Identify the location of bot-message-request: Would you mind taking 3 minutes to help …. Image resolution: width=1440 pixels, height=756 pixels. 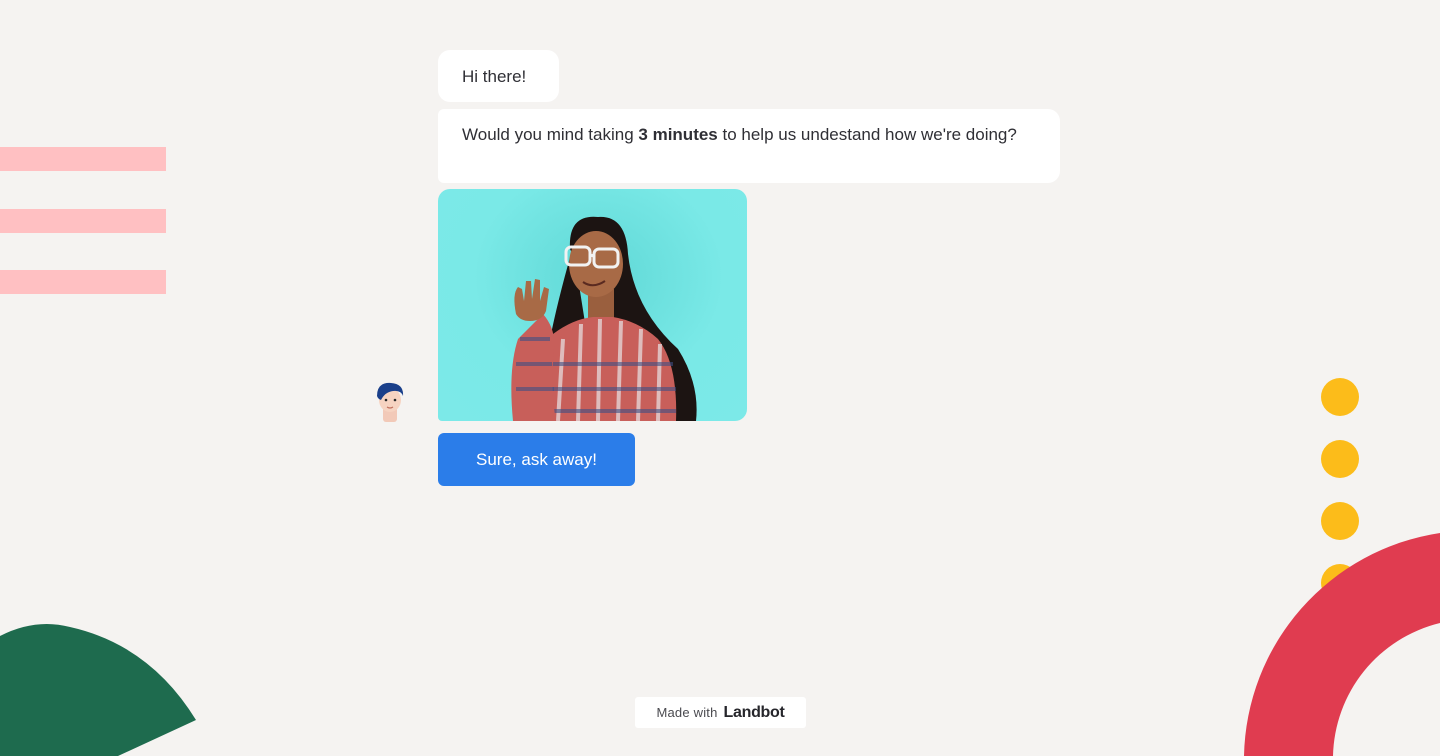
(749, 146).